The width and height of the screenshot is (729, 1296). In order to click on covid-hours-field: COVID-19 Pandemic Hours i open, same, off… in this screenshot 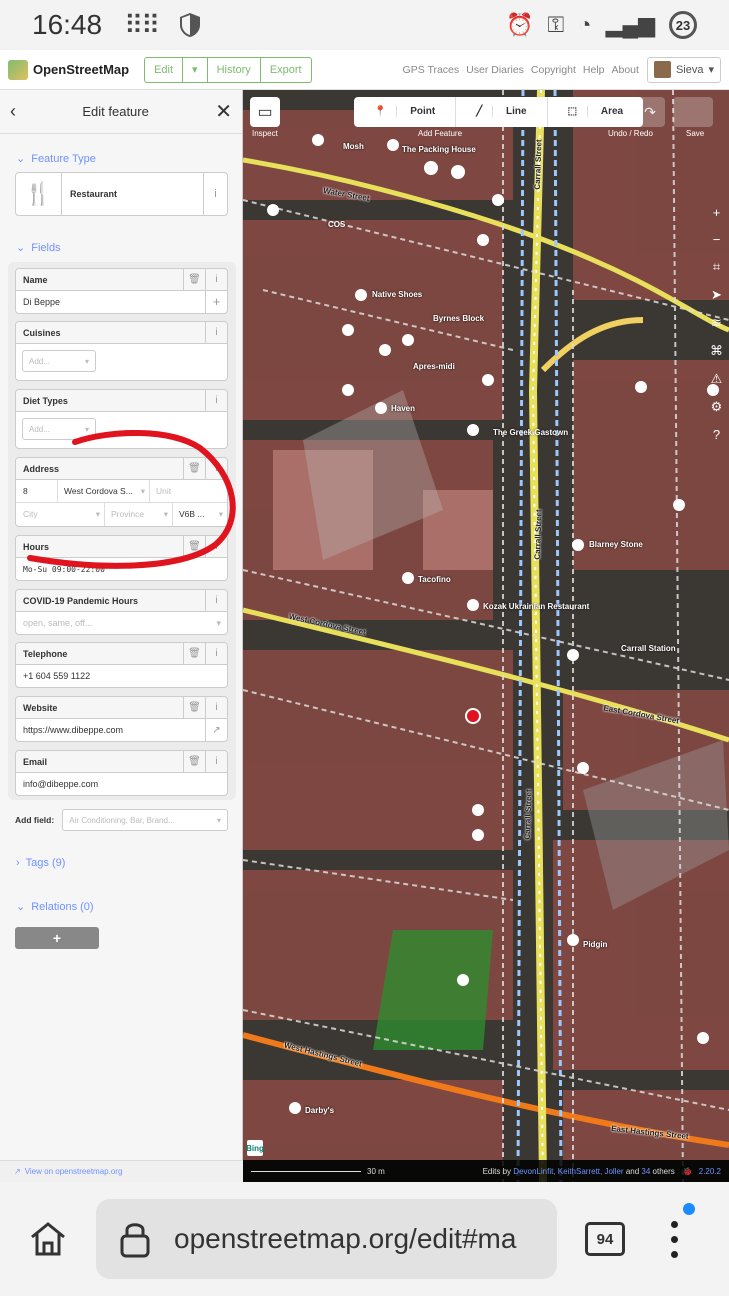, I will do `click(121, 612)`.